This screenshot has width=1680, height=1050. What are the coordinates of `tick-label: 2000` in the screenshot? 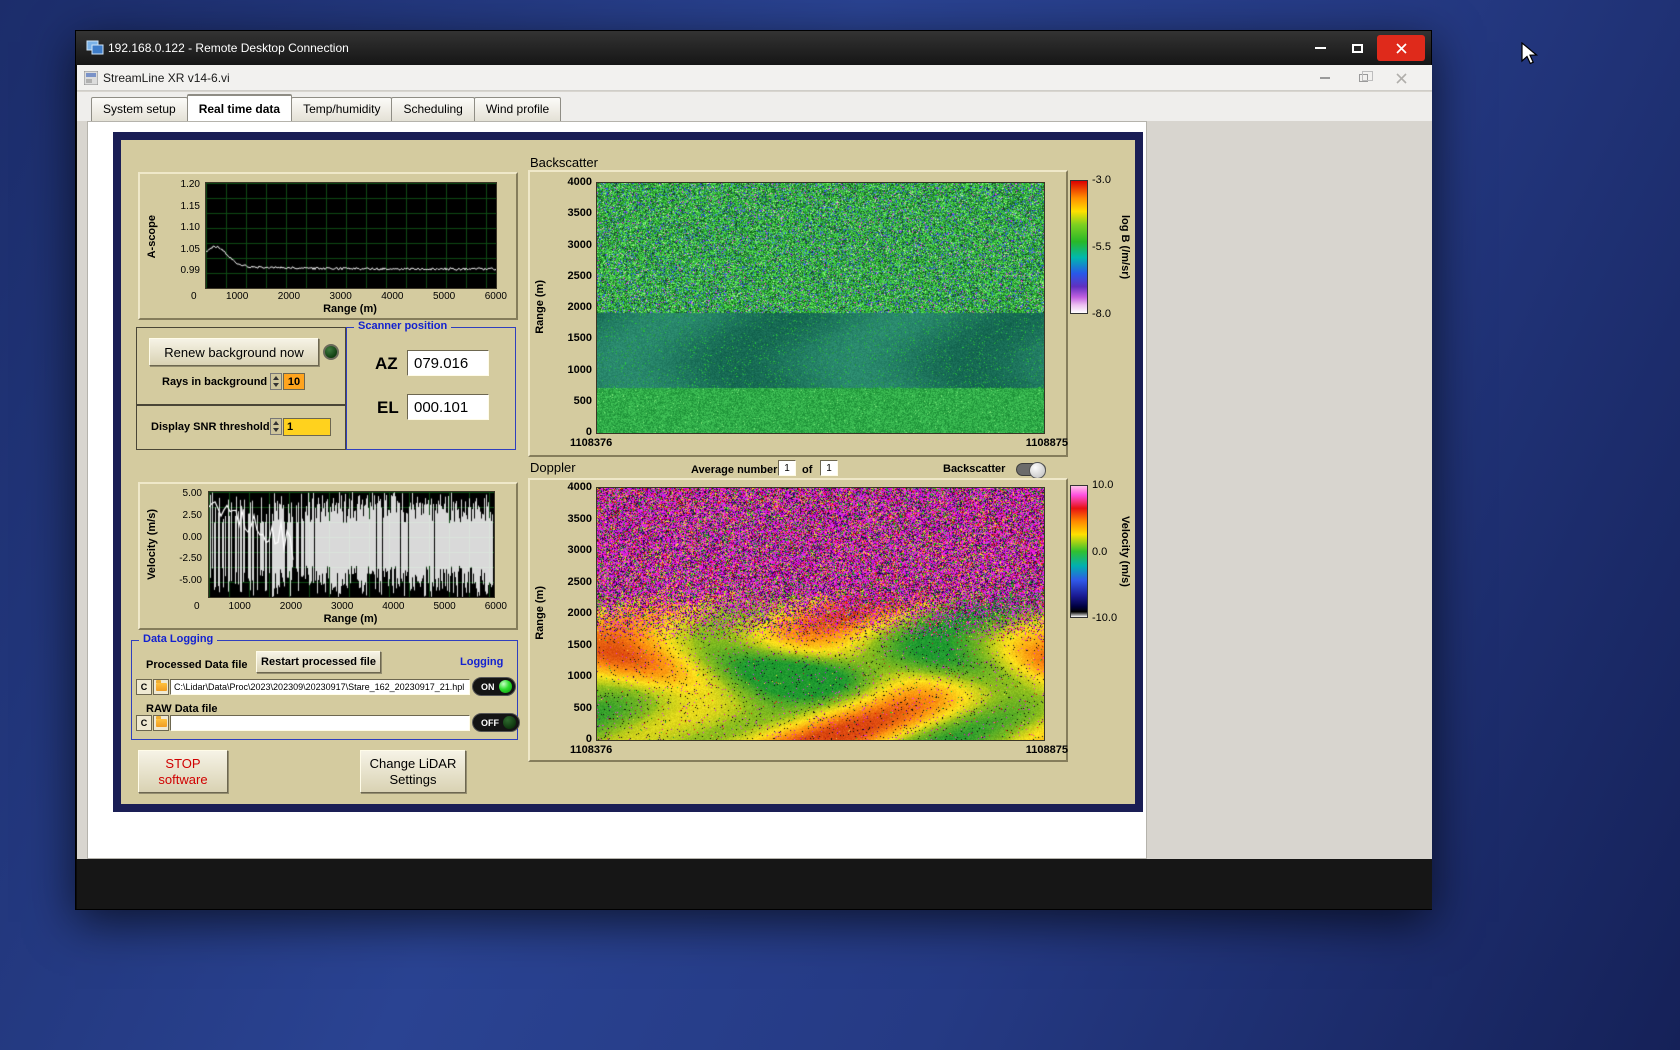 It's located at (291, 606).